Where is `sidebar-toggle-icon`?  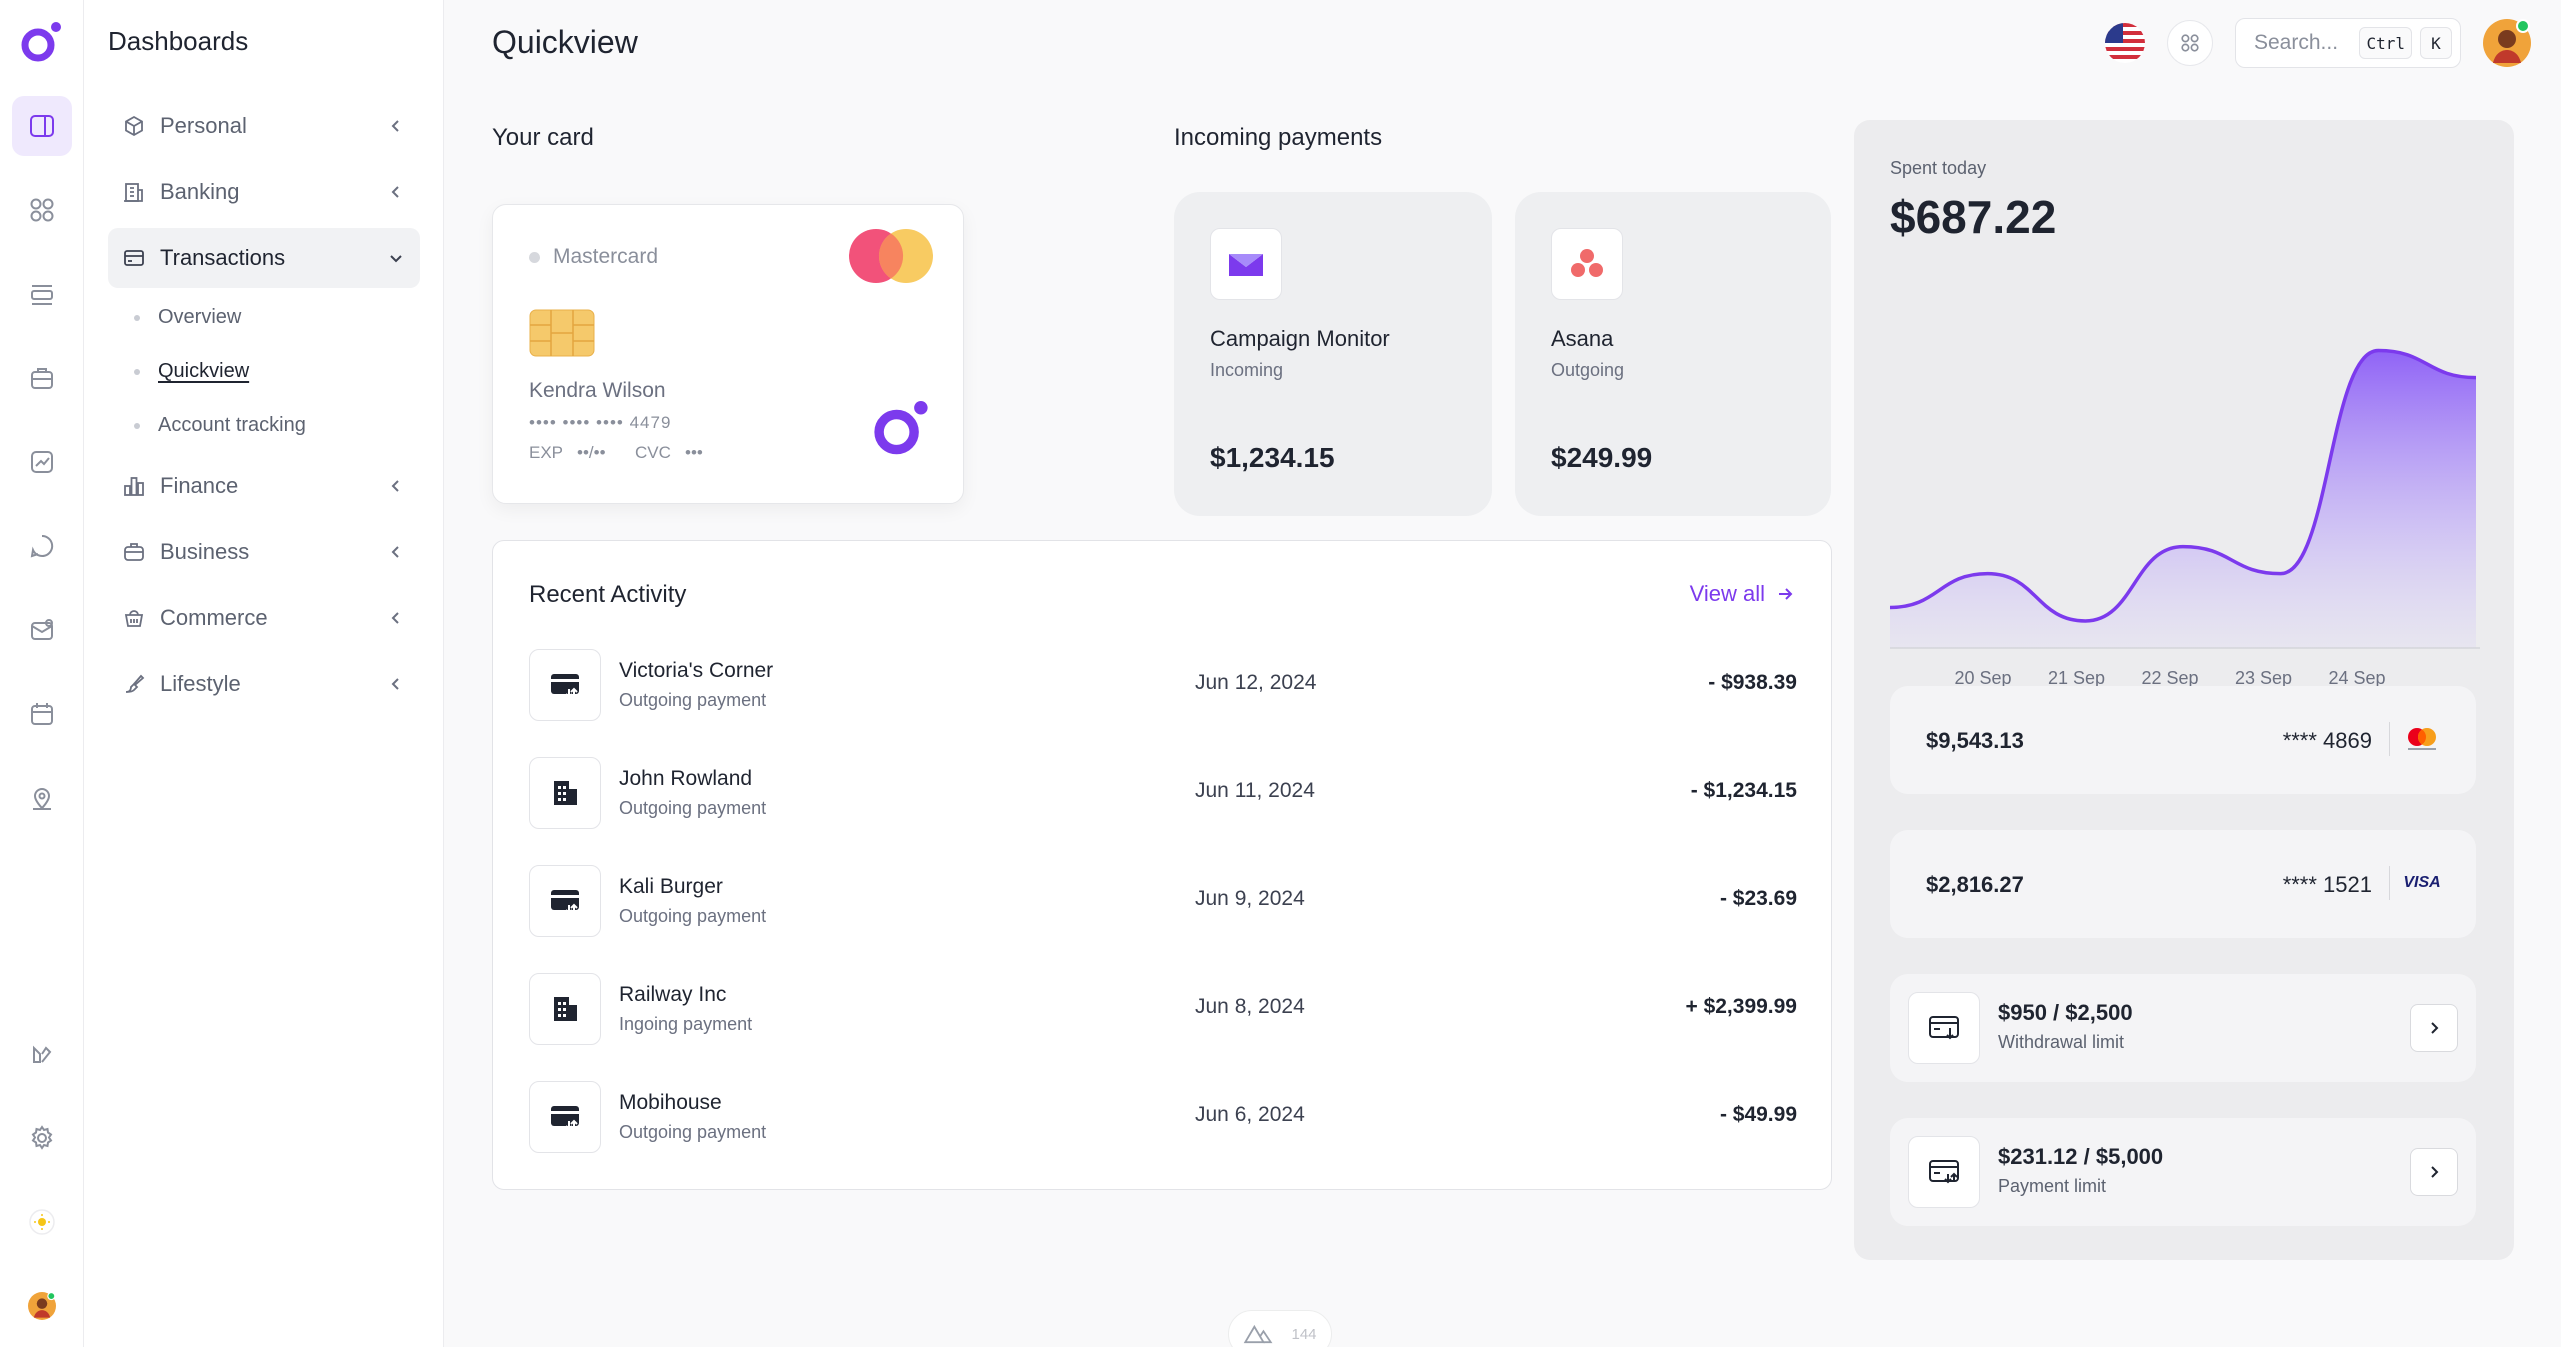
sidebar-toggle-icon is located at coordinates (42, 126).